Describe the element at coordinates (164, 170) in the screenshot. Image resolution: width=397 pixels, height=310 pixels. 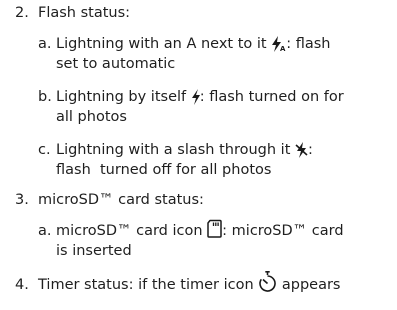
I see `flash-off-line2: flash turned off for all photos` at that location.